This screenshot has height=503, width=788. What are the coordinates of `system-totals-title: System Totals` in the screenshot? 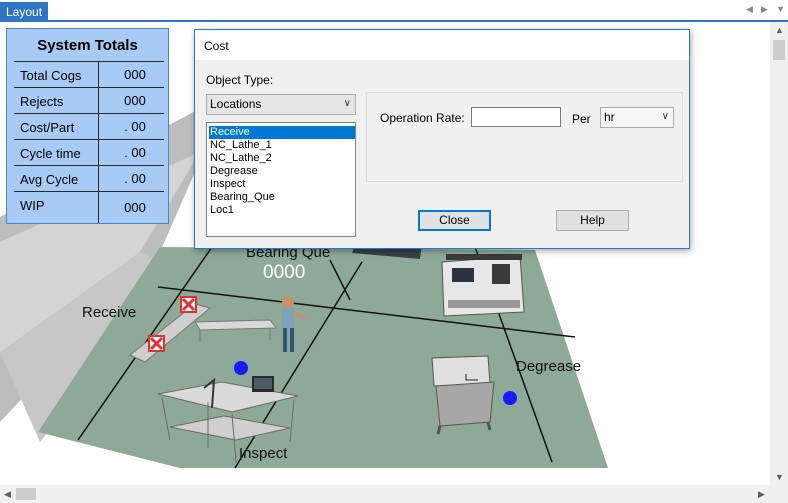 It's located at (87, 45).